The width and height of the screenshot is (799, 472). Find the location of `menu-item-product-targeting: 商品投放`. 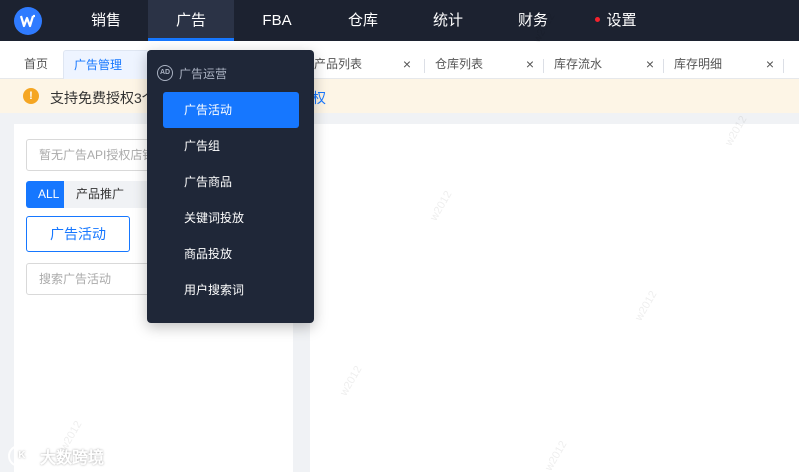

menu-item-product-targeting: 商品投放 is located at coordinates (231, 254).